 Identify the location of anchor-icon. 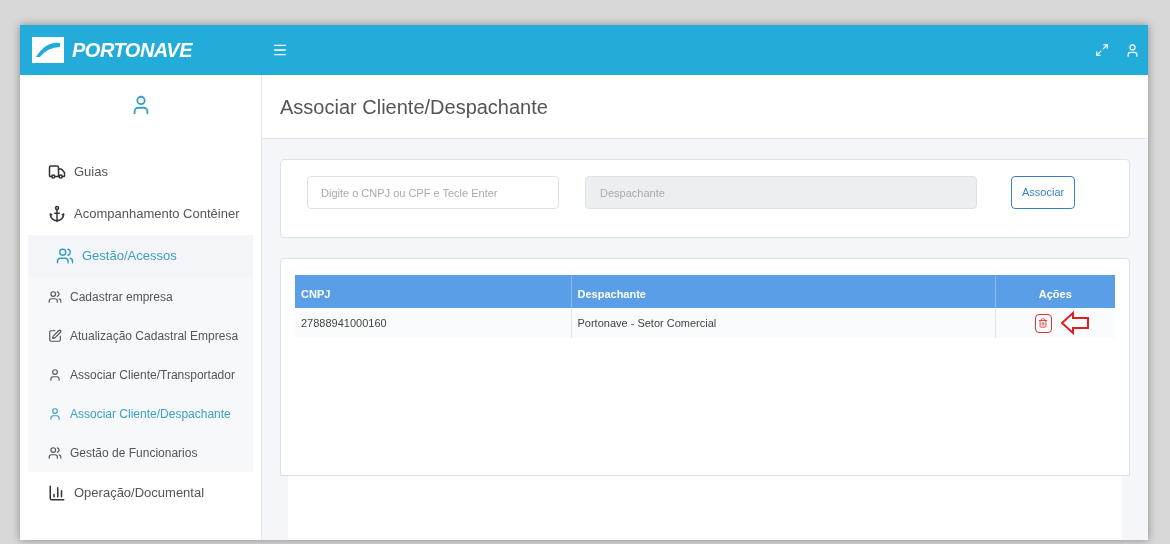
(57, 214).